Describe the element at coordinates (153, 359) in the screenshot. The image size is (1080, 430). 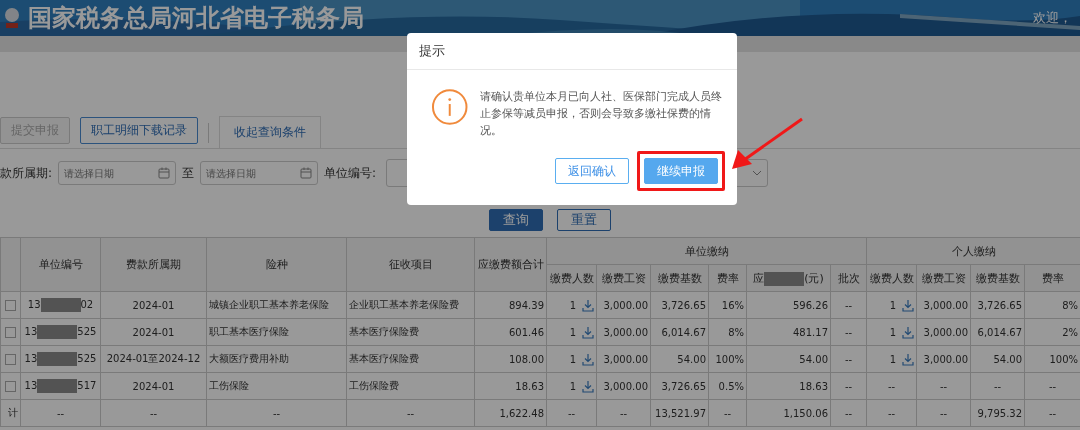
I see `table-cell: 2024-01至2024-12` at that location.